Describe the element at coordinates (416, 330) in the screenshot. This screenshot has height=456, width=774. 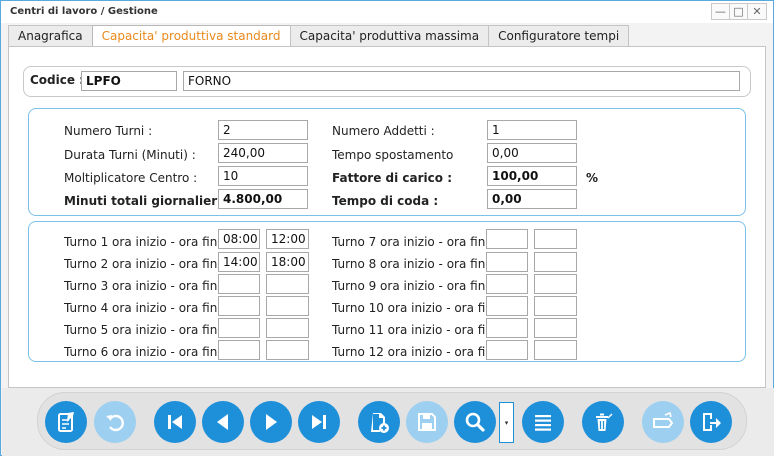
I see `shift-label: Turno 11 ora inizio - ora fine` at that location.